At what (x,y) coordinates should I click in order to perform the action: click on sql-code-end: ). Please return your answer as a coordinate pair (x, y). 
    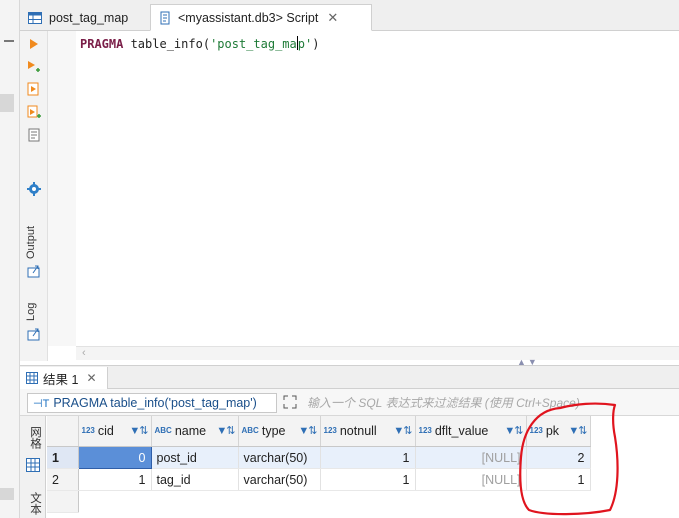
    Looking at the image, I should click on (316, 44).